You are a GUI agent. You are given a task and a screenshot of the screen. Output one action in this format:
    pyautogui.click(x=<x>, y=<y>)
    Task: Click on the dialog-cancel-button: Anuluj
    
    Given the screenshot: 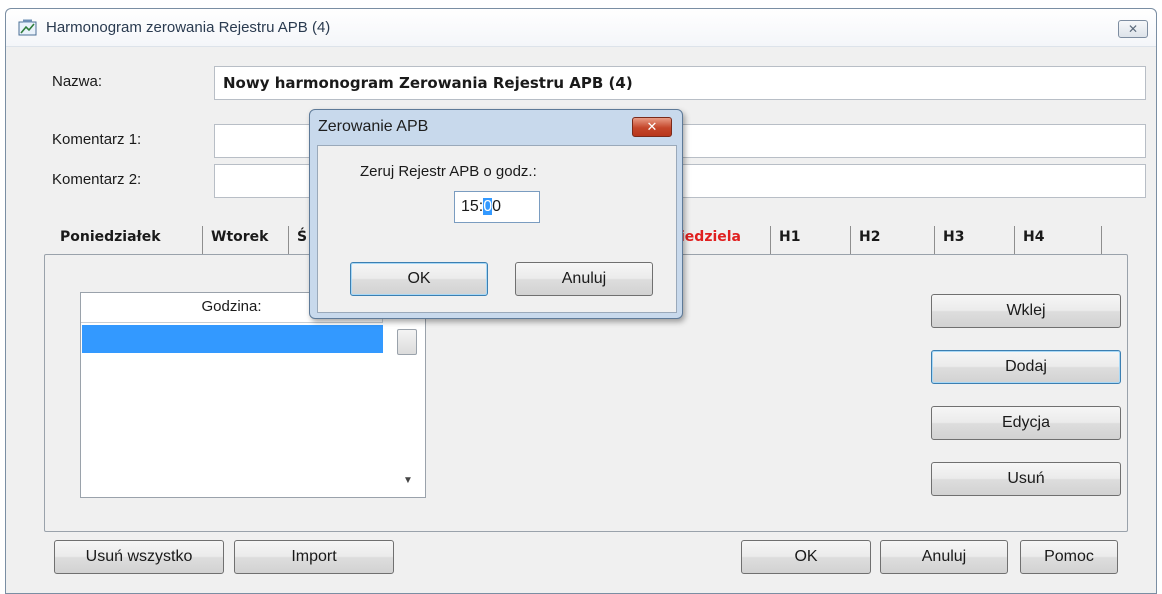 What is the action you would take?
    pyautogui.click(x=584, y=279)
    